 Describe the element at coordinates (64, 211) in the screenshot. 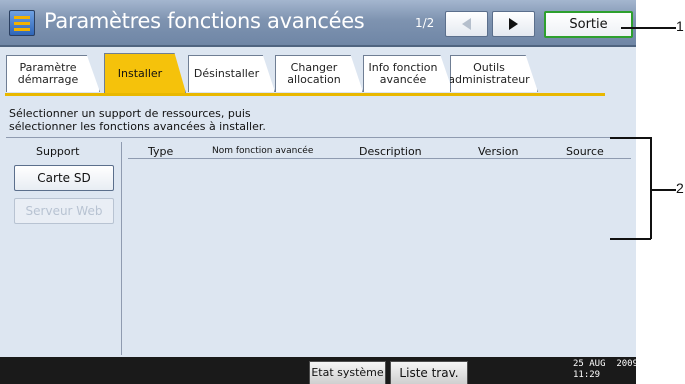

I see `web-server-button: Serveur Web` at that location.